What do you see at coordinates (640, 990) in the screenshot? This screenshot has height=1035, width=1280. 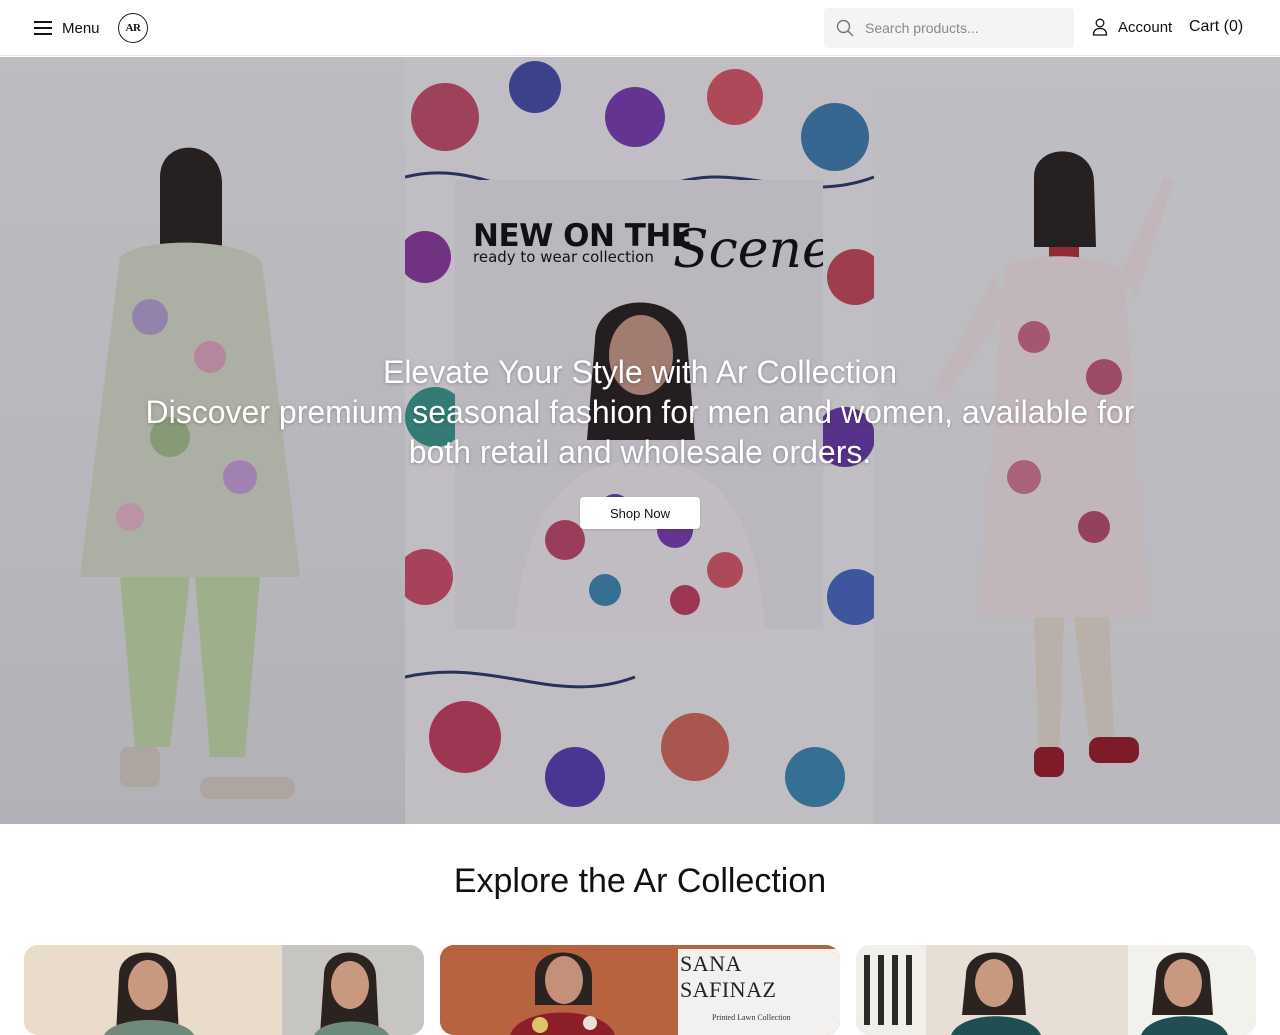 I see `collection-card: SANA SAFINAZ Printed Lawn Collection` at bounding box center [640, 990].